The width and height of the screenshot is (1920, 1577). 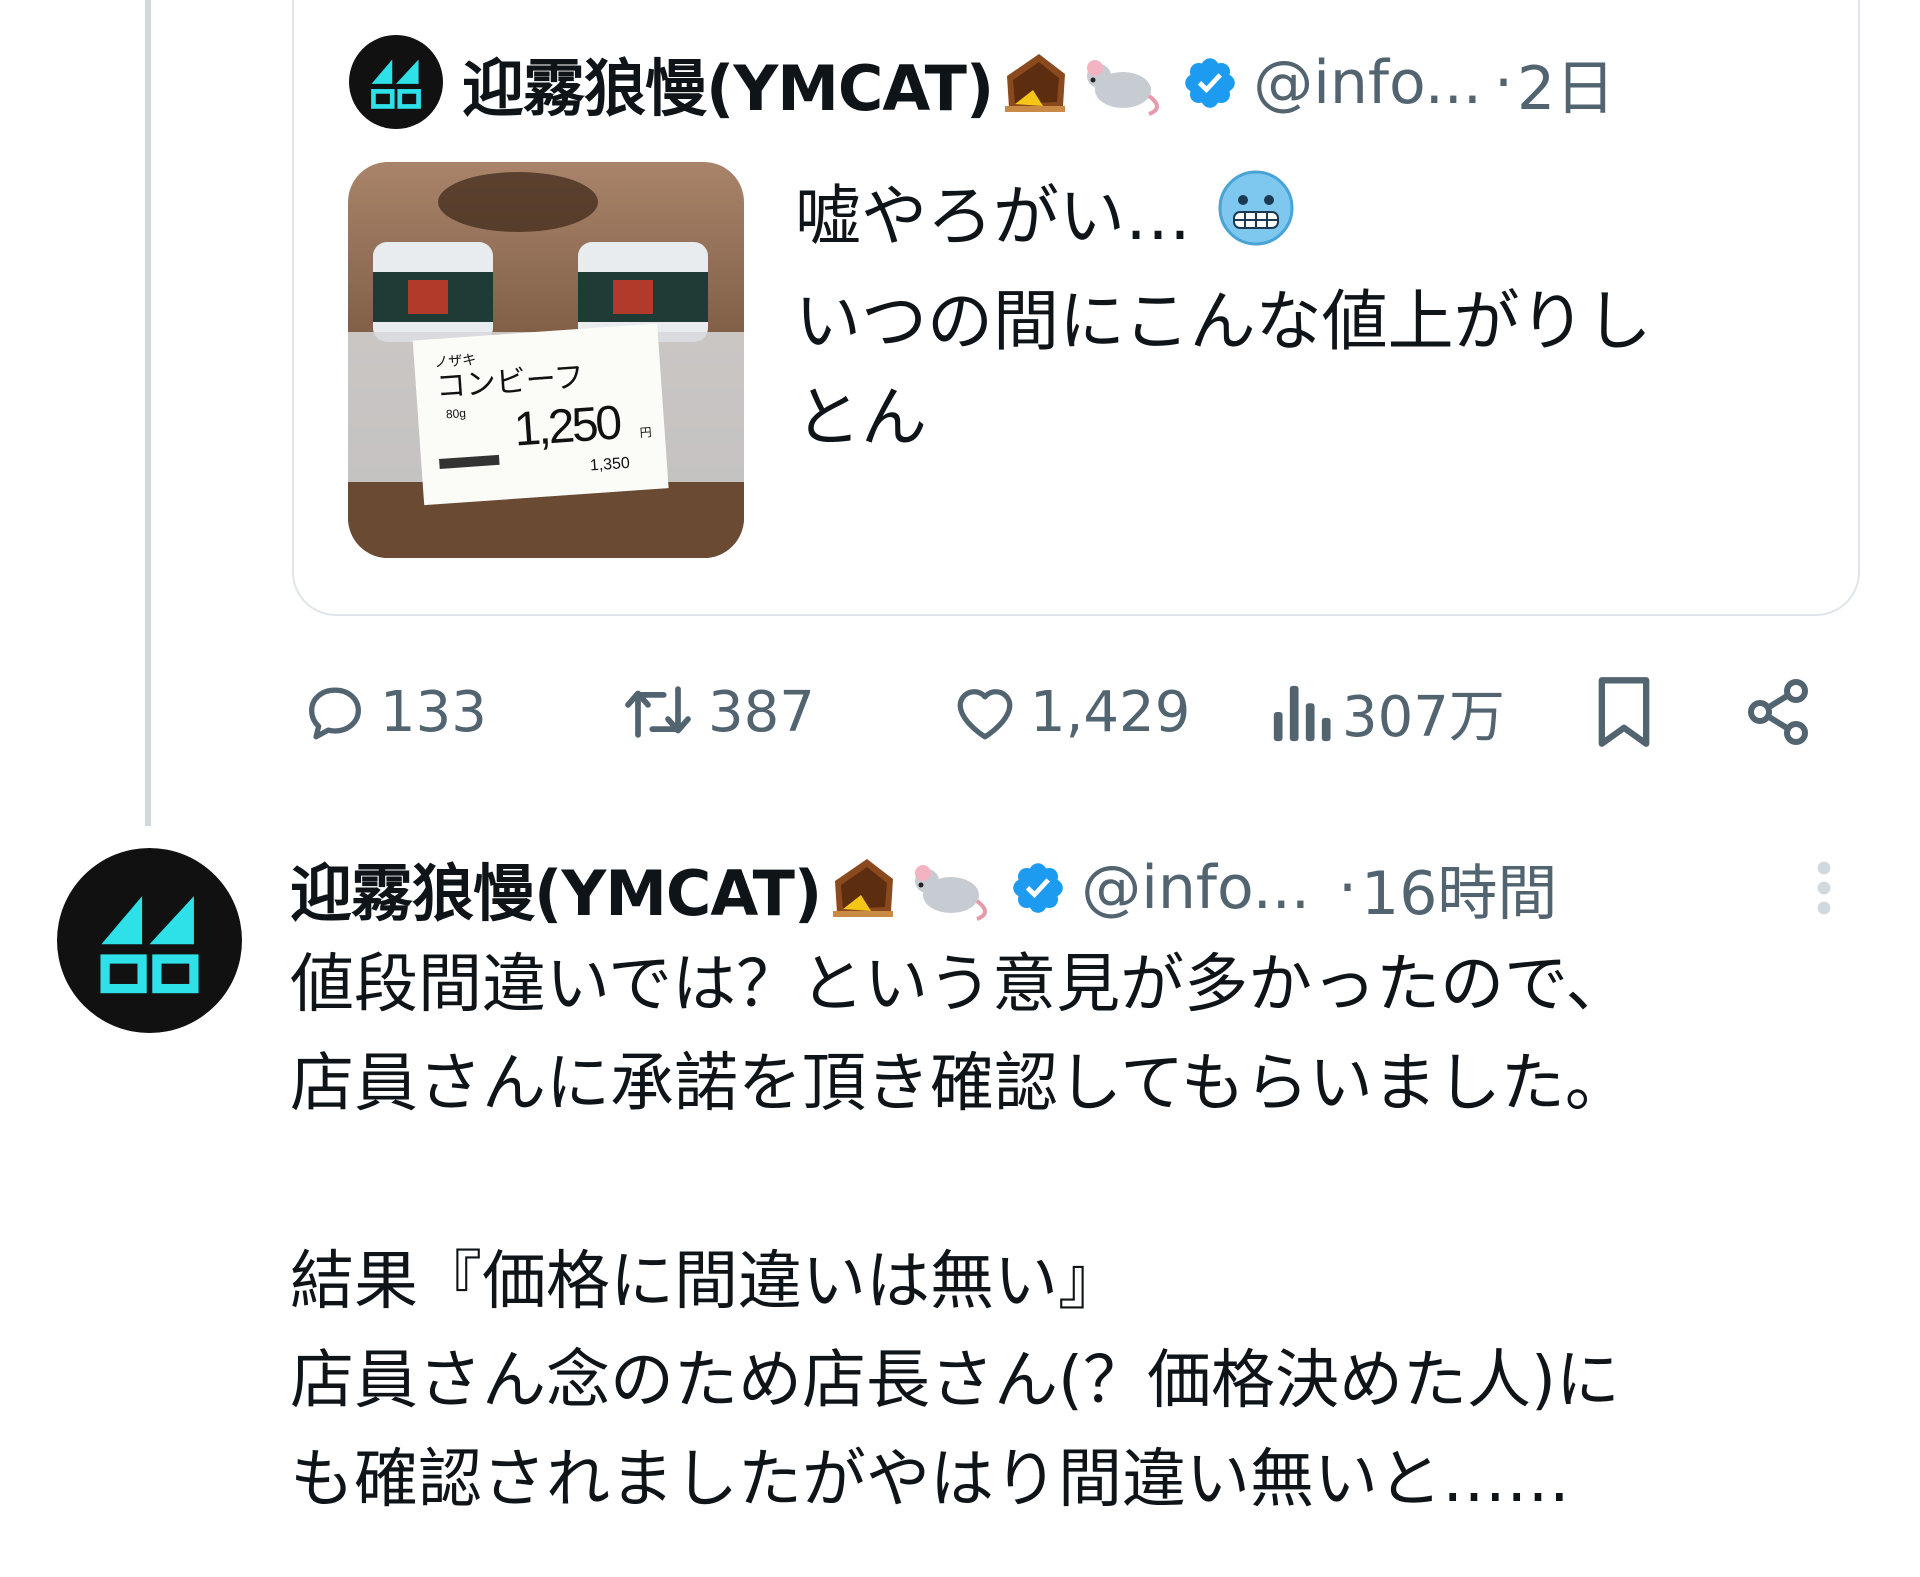 I want to click on tweet-time: 2日, so click(x=1566, y=83).